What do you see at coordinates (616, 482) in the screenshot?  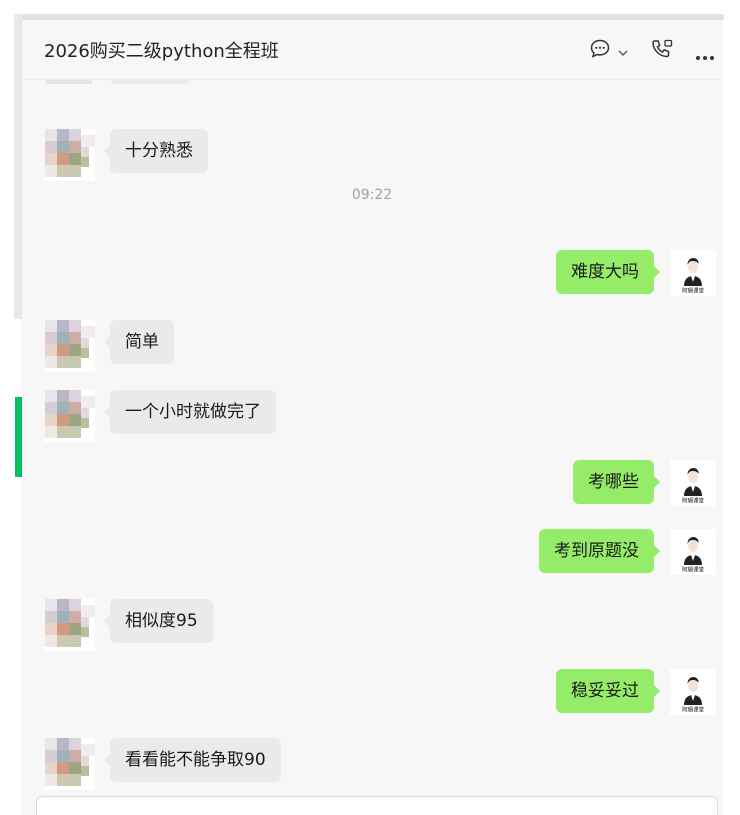 I see `message-bubble-self: 考哪些` at bounding box center [616, 482].